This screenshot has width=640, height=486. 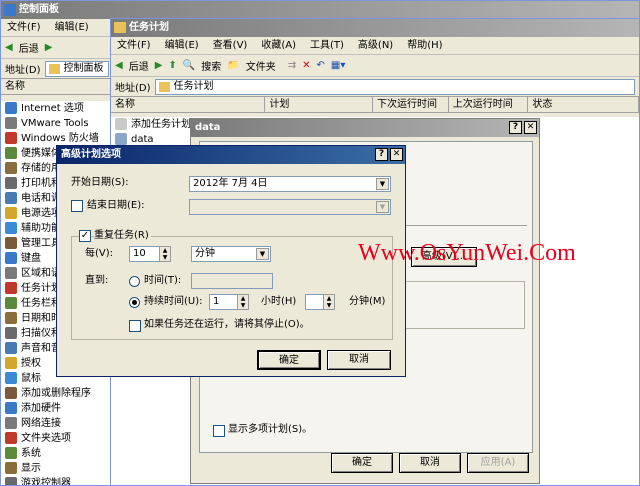 I want to click on address-field: 任务计划, so click(x=394, y=86).